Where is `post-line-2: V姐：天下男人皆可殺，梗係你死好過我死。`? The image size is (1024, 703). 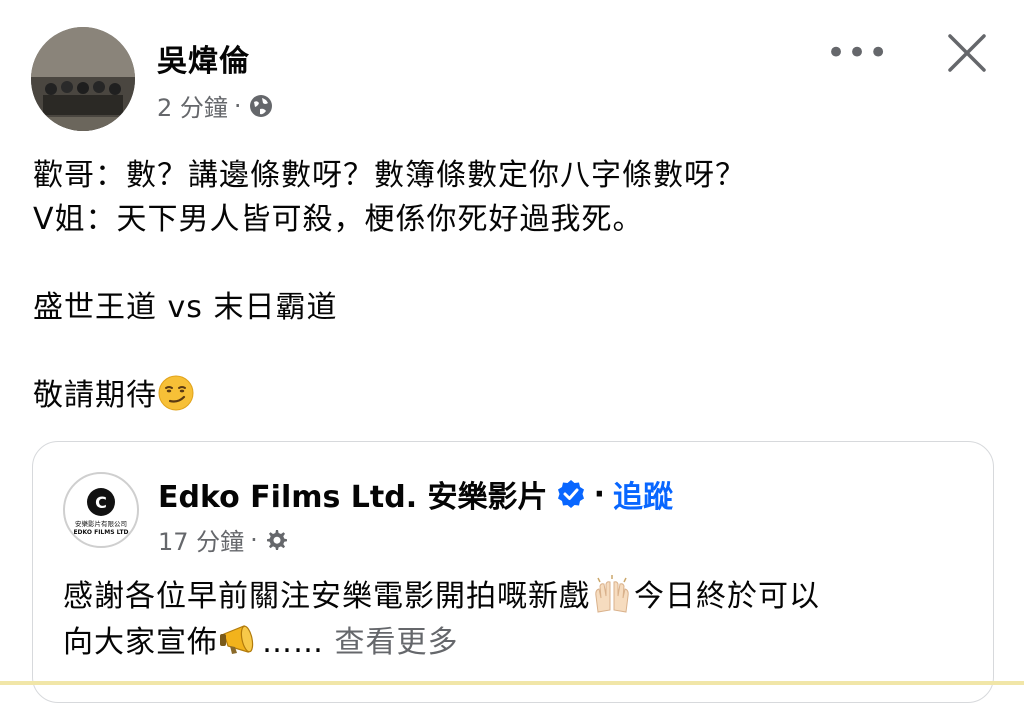 post-line-2: V姐：天下男人皆可殺，梗係你死好過我死。 is located at coordinates (338, 219).